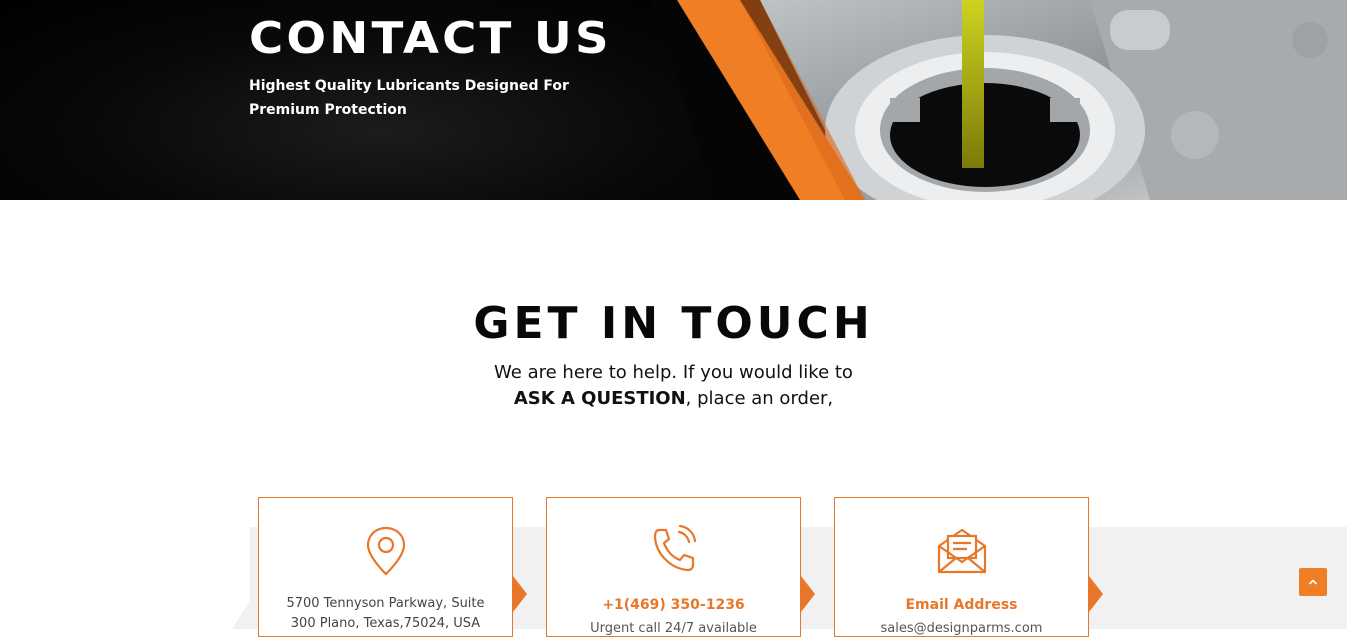  Describe the element at coordinates (673, 628) in the screenshot. I see `phone-availability: Urgent call 24/7 available` at that location.